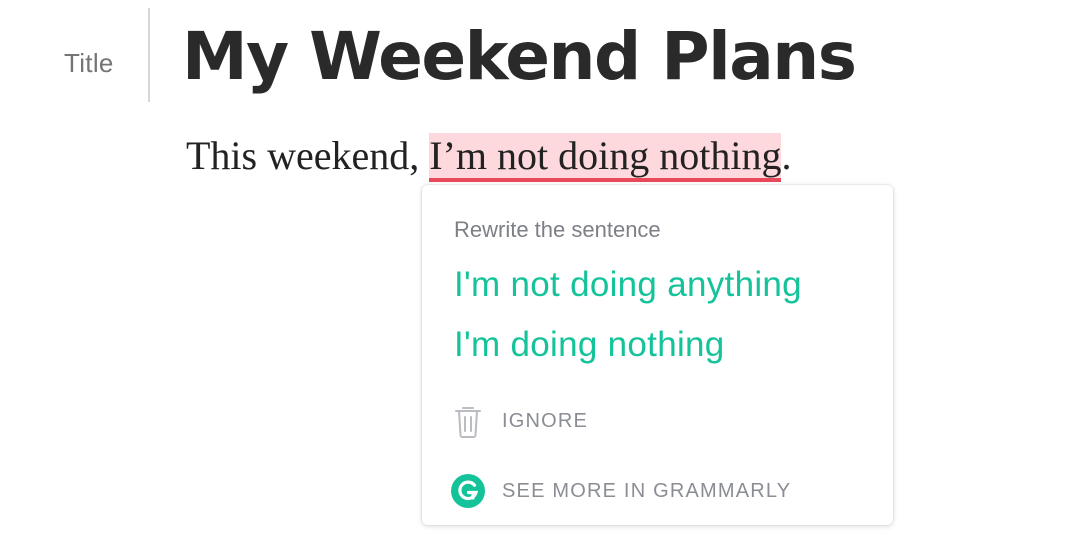 Image resolution: width=1082 pixels, height=558 pixels. What do you see at coordinates (647, 490) in the screenshot?
I see `see-more-label: SEE MORE IN GRAMMARLY` at bounding box center [647, 490].